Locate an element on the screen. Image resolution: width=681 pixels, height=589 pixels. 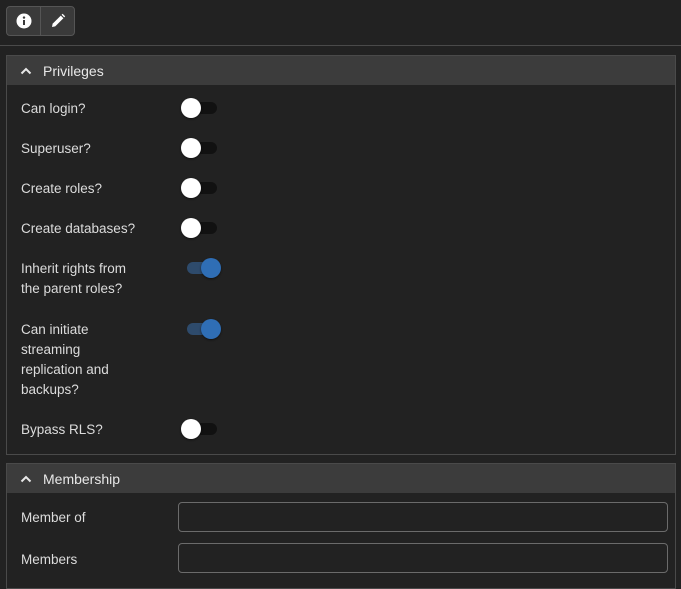
edit-button is located at coordinates (57, 21).